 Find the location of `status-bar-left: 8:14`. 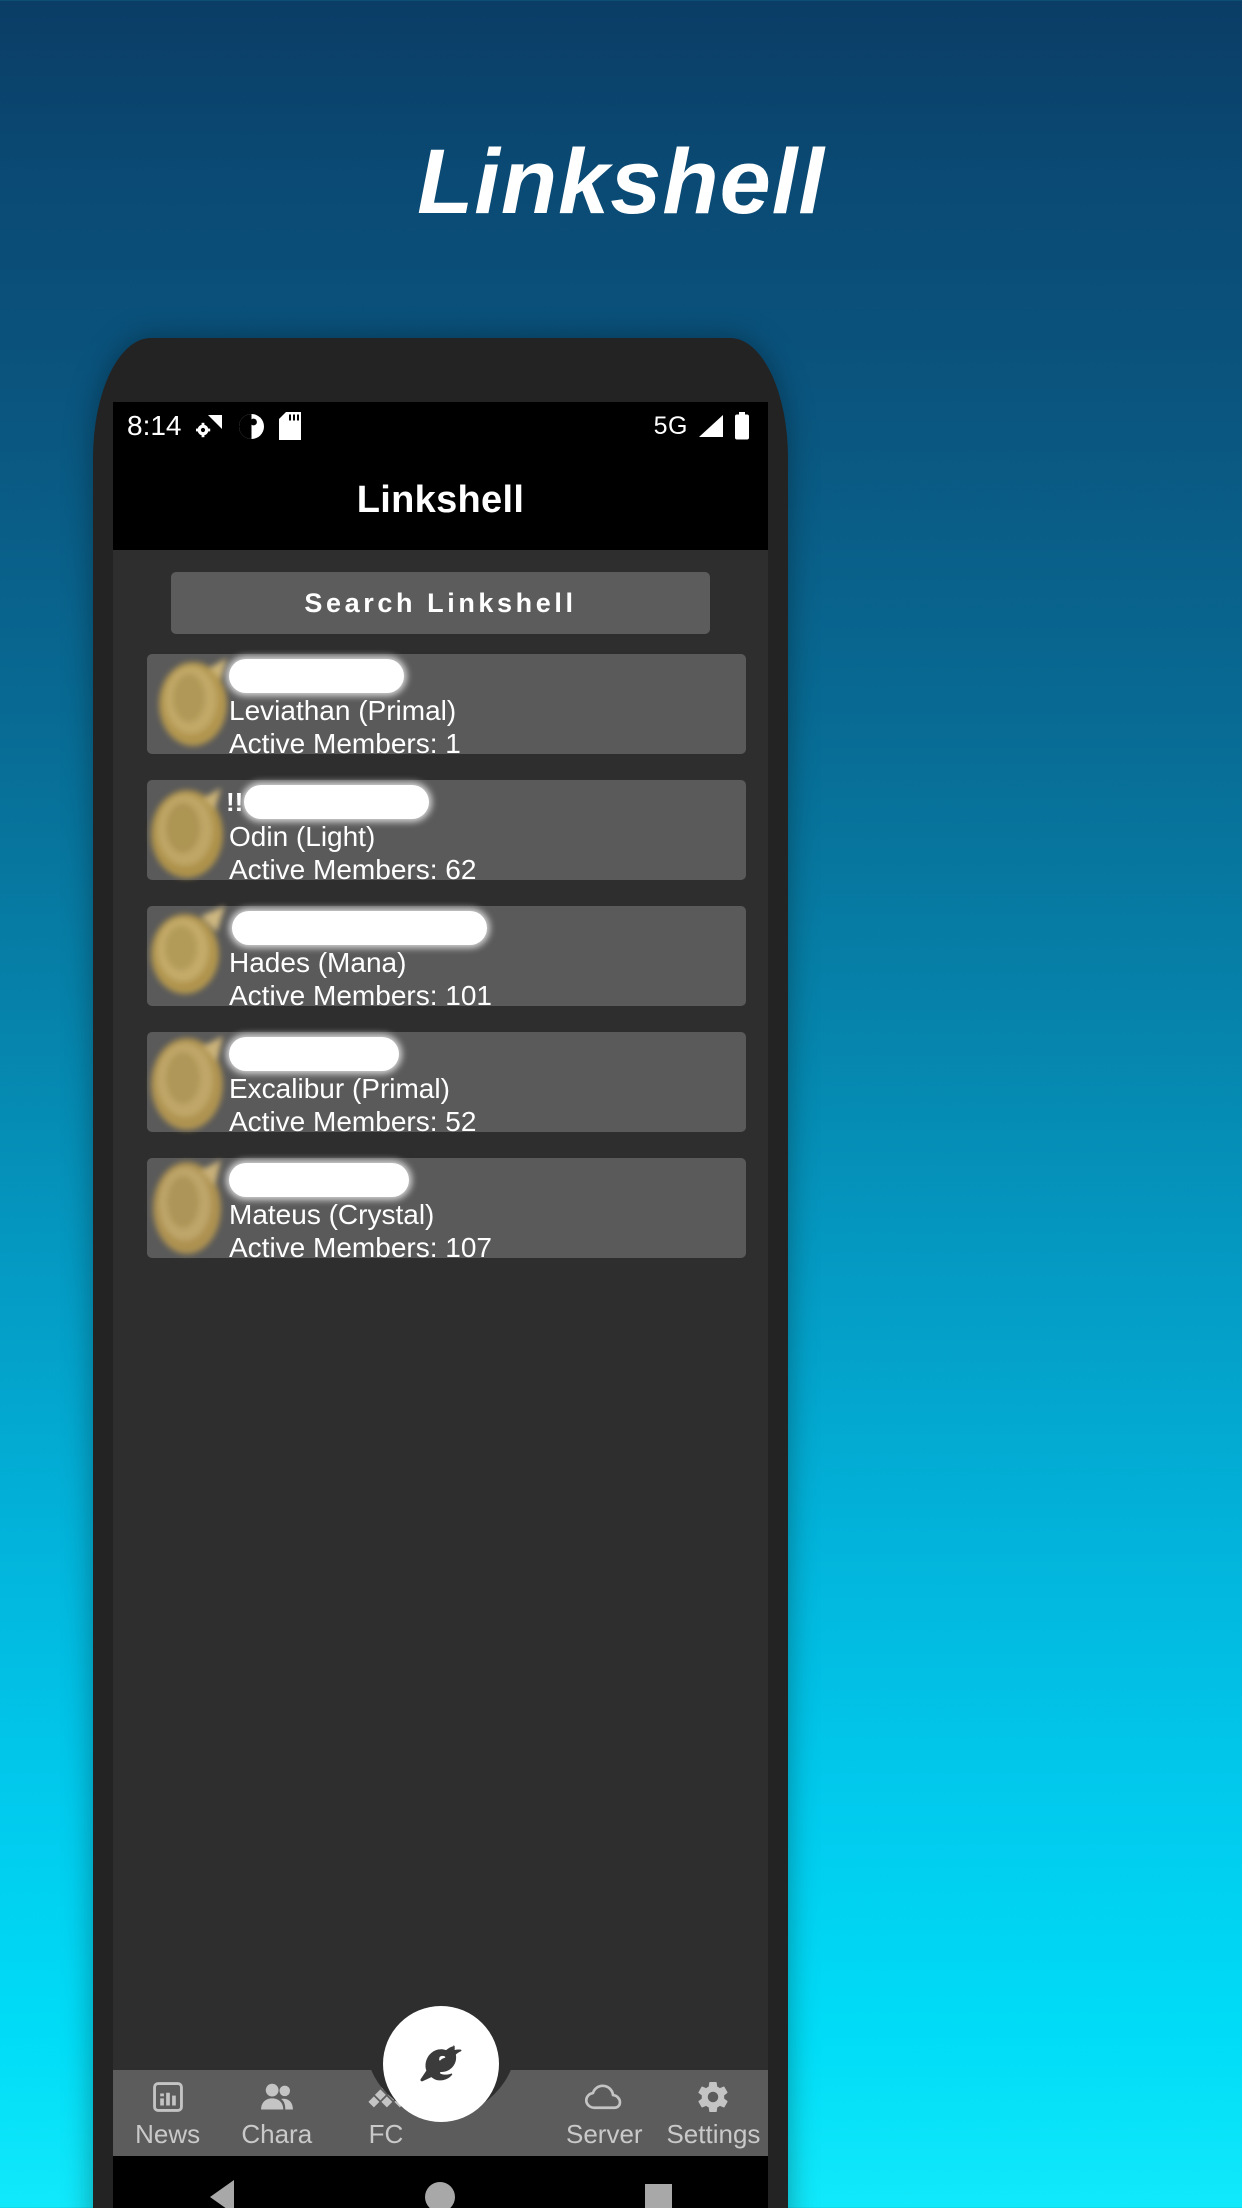

status-bar-left: 8:14 is located at coordinates (214, 426).